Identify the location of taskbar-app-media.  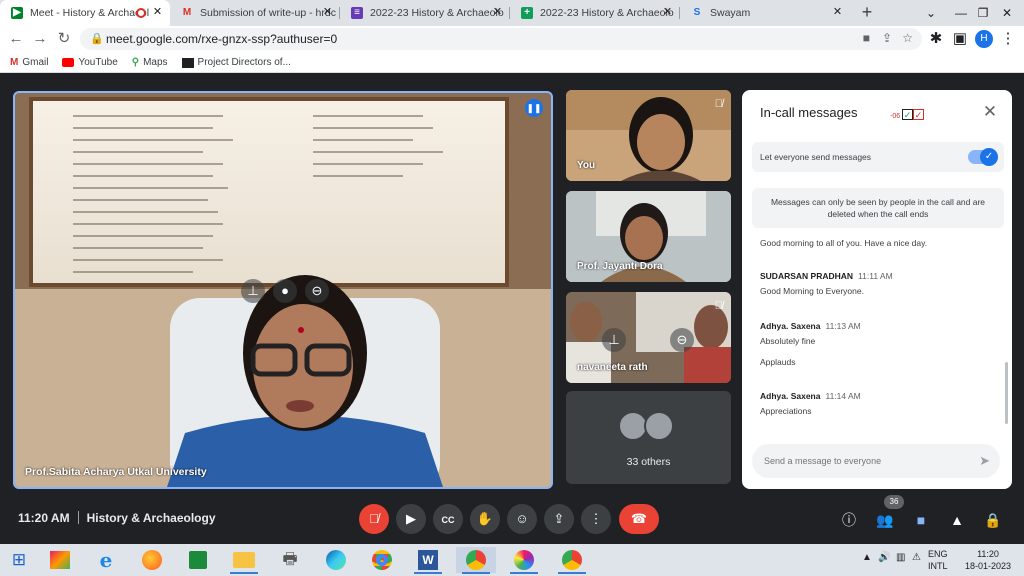
(60, 560).